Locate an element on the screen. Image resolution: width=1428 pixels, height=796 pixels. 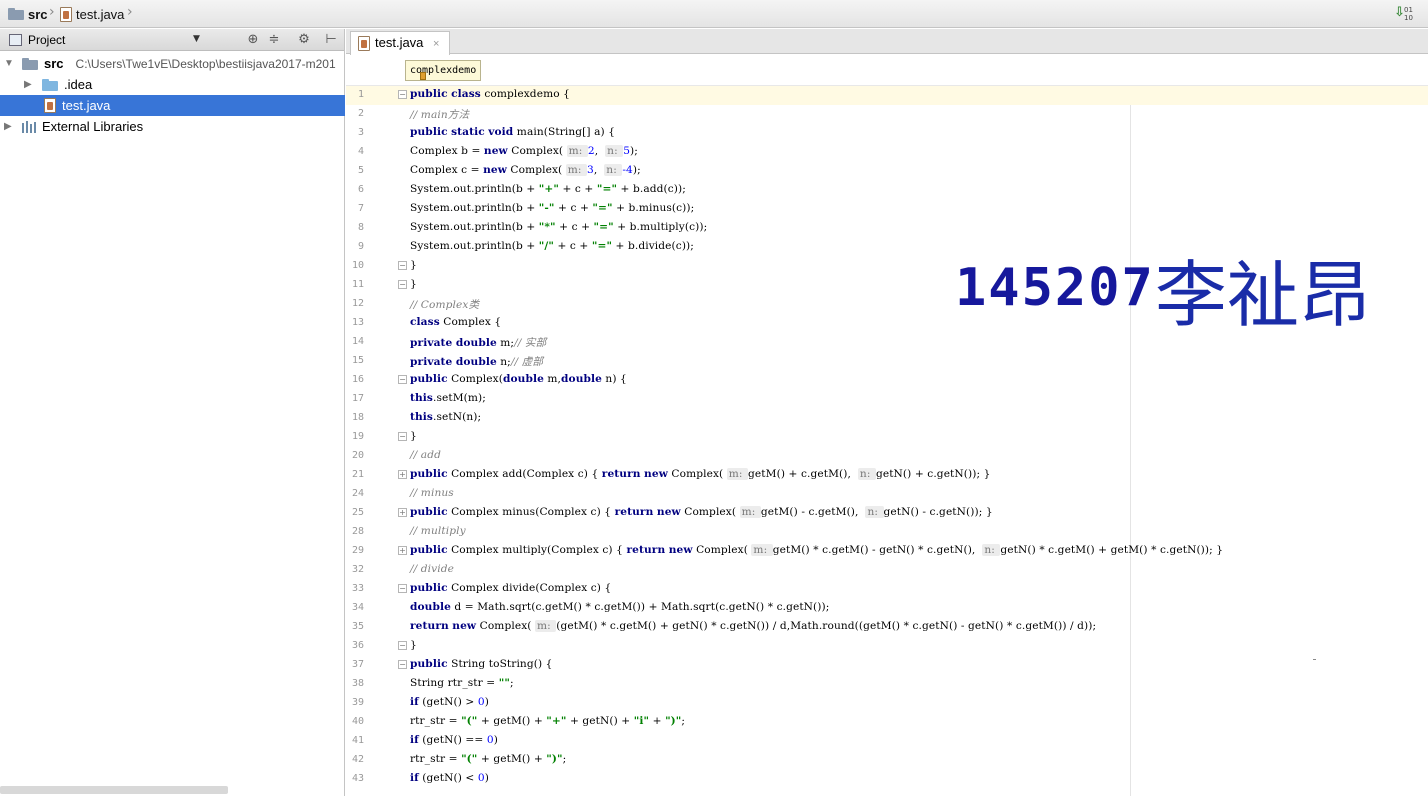
tree-item-idea: ▶ .idea is located at coordinates (172, 84).